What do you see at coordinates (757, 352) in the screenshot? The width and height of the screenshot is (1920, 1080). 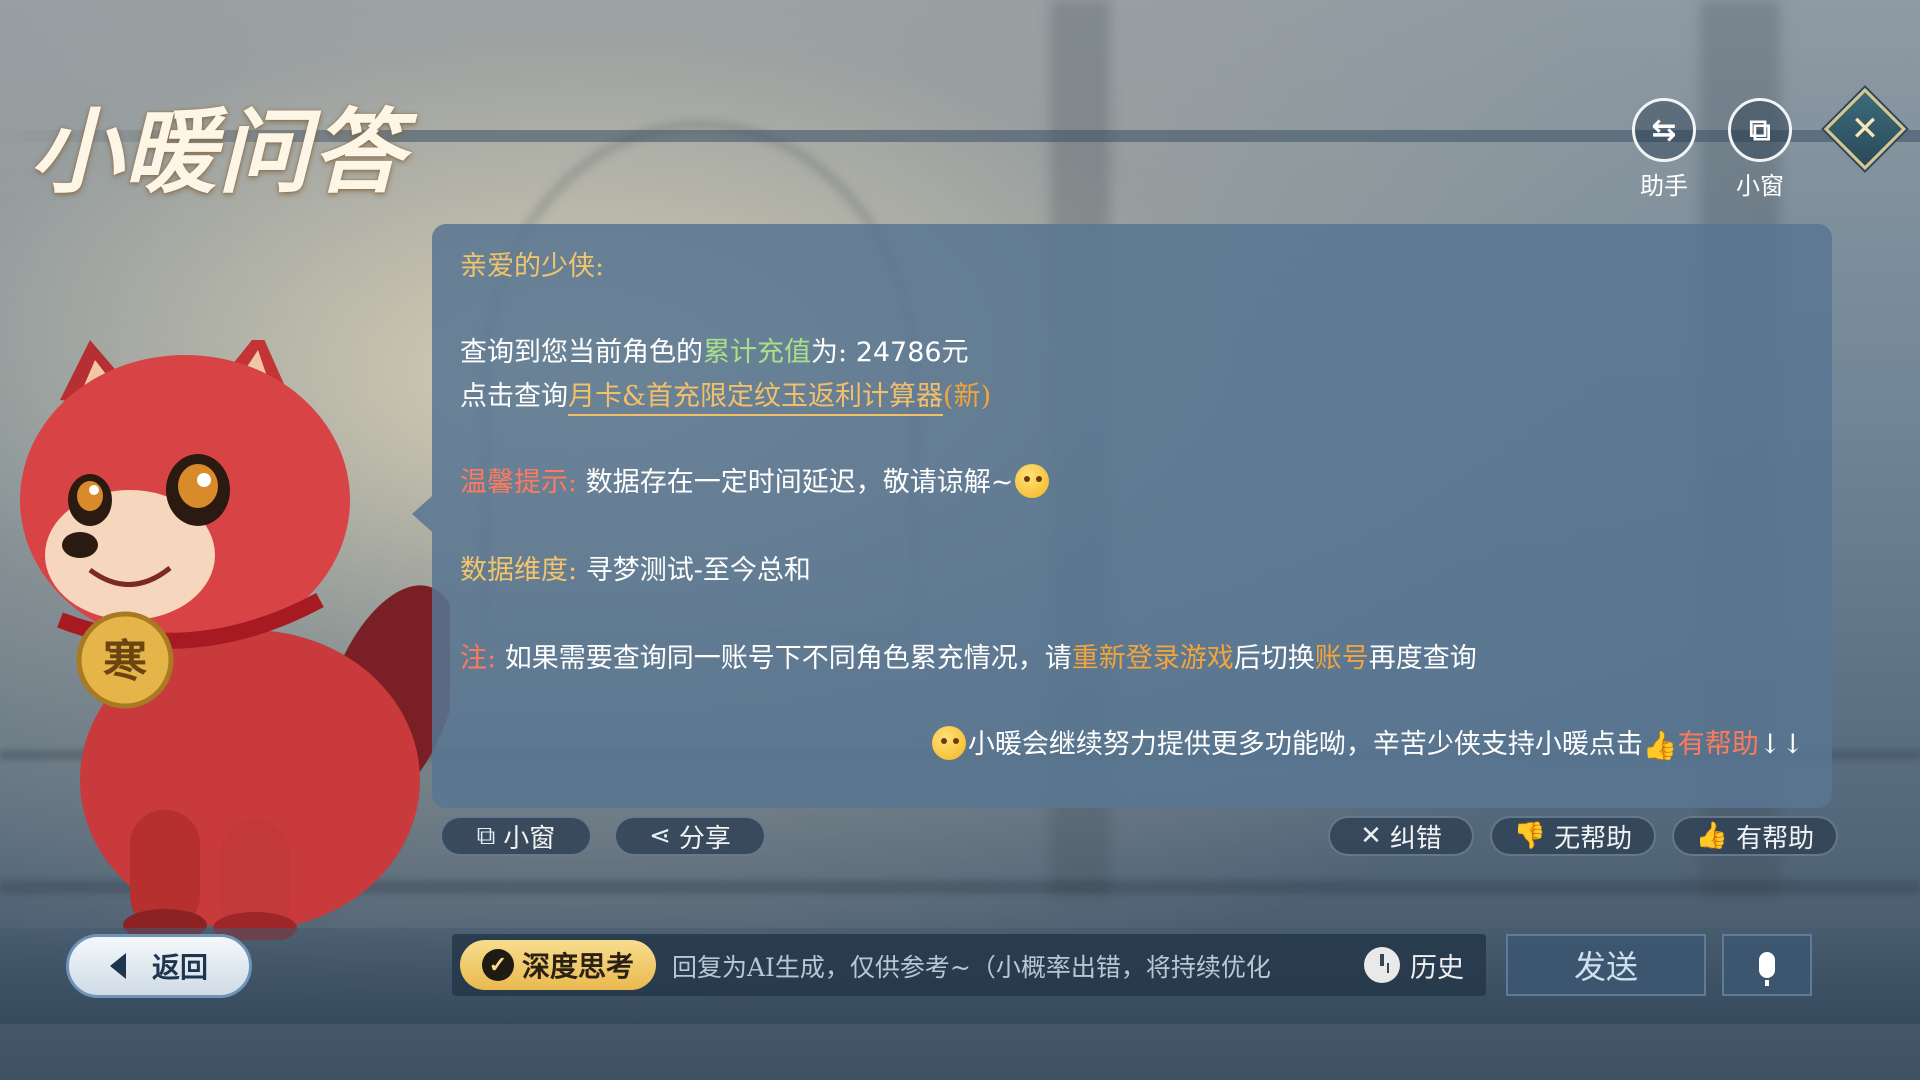 I see `recharge-highlight: 累计充值` at bounding box center [757, 352].